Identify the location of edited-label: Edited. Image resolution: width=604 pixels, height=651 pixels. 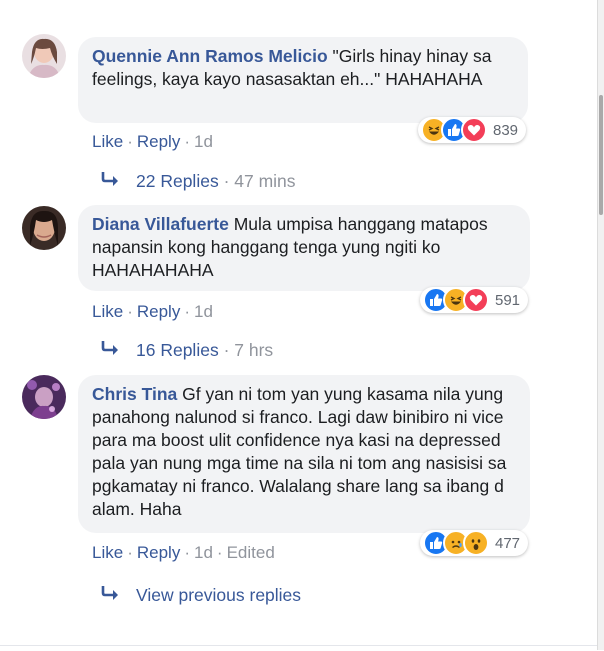
(251, 552).